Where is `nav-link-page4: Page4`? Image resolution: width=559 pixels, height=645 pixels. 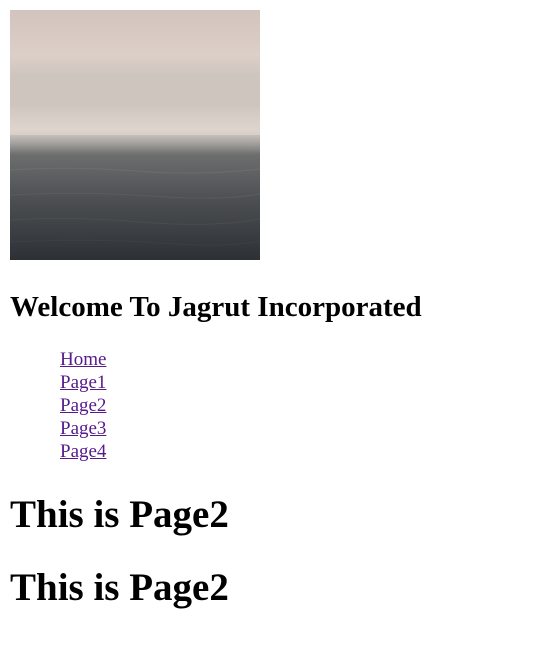
nav-link-page4: Page4 is located at coordinates (83, 451).